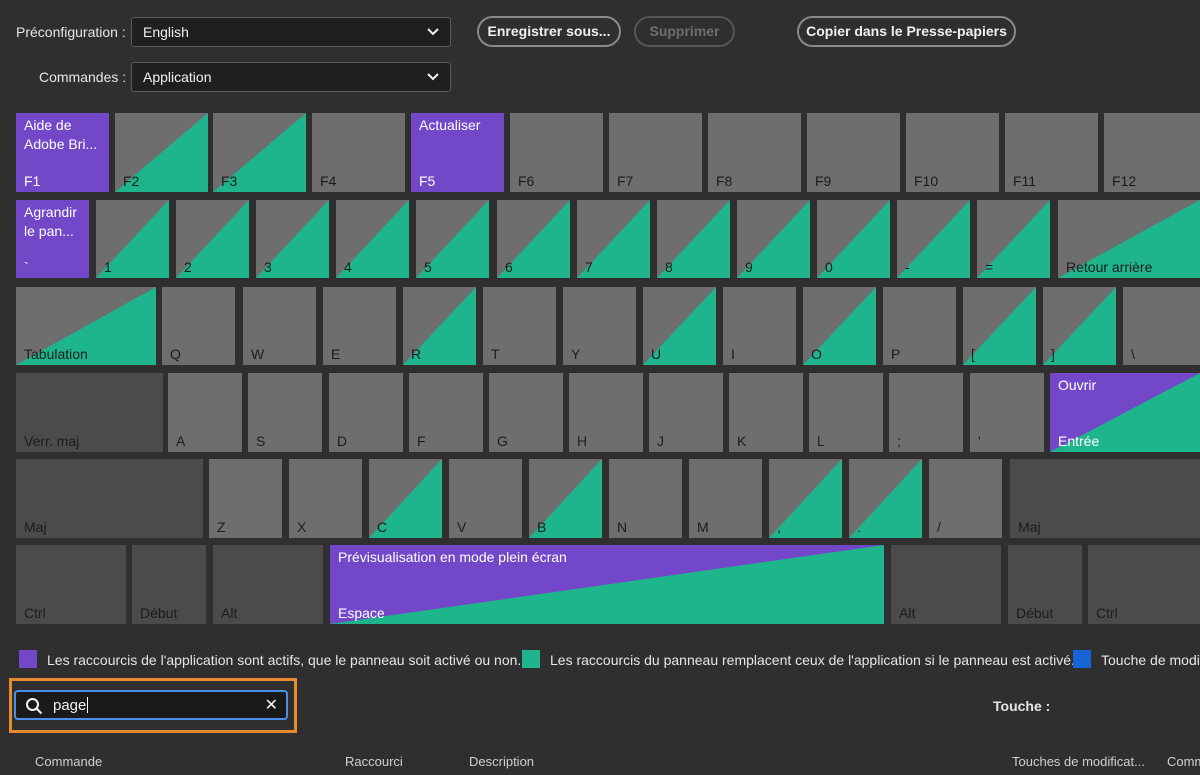  What do you see at coordinates (759, 326) in the screenshot?
I see `key-i: I` at bounding box center [759, 326].